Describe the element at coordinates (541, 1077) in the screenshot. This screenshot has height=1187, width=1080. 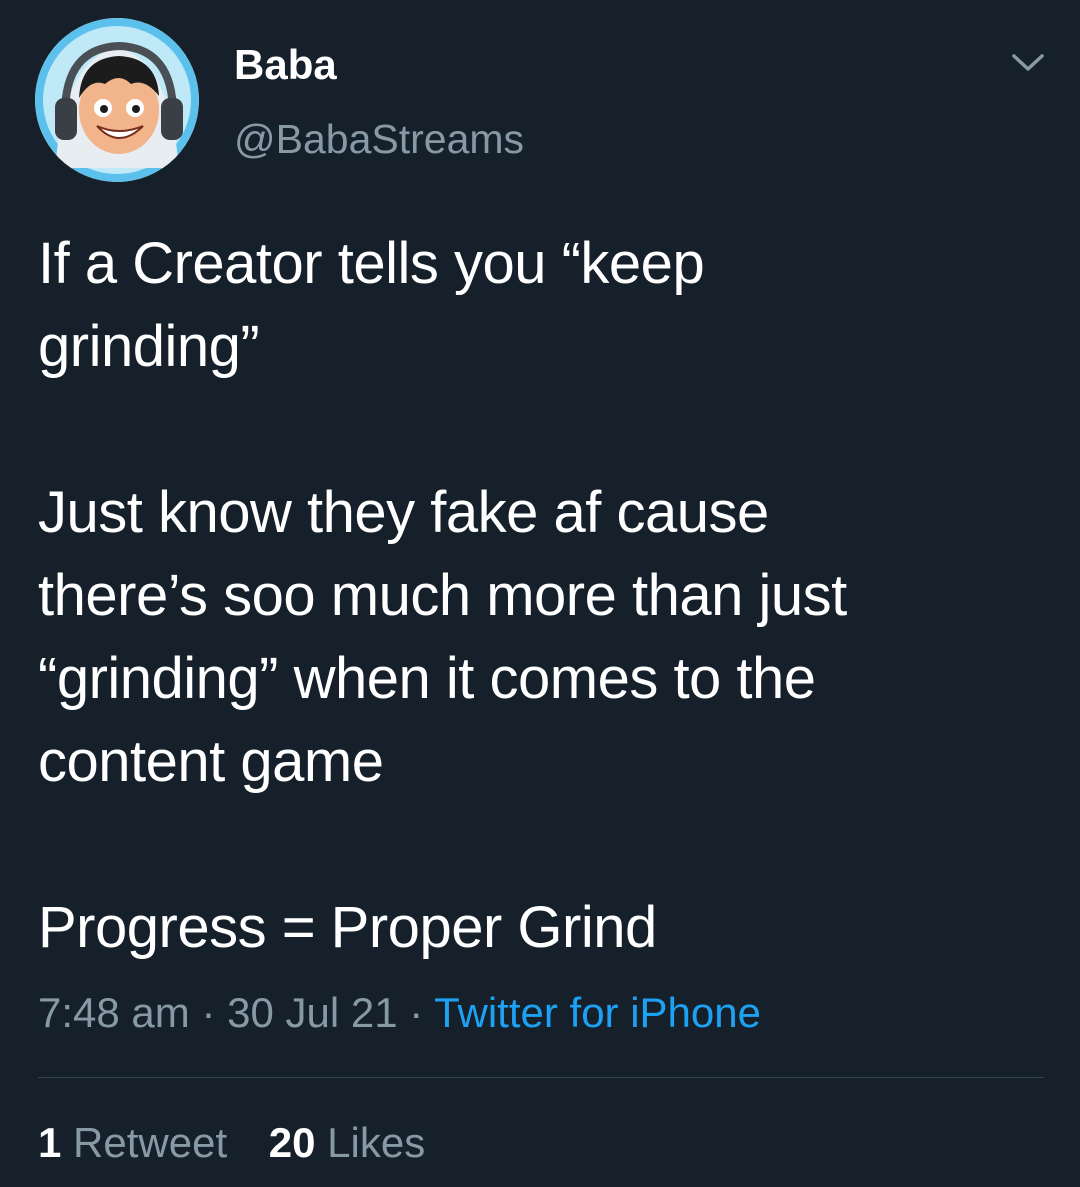
I see `divider` at that location.